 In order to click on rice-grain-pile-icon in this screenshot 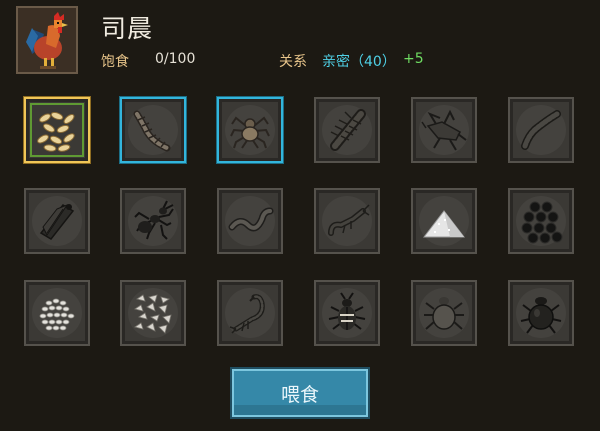, I will do `click(57, 314)`.